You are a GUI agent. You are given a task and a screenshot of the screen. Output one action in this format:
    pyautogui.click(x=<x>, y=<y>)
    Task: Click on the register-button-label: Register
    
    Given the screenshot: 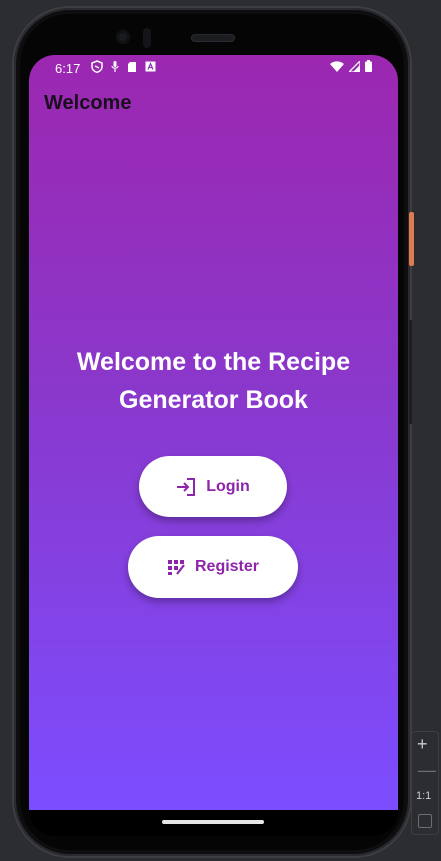 What is the action you would take?
    pyautogui.click(x=227, y=566)
    